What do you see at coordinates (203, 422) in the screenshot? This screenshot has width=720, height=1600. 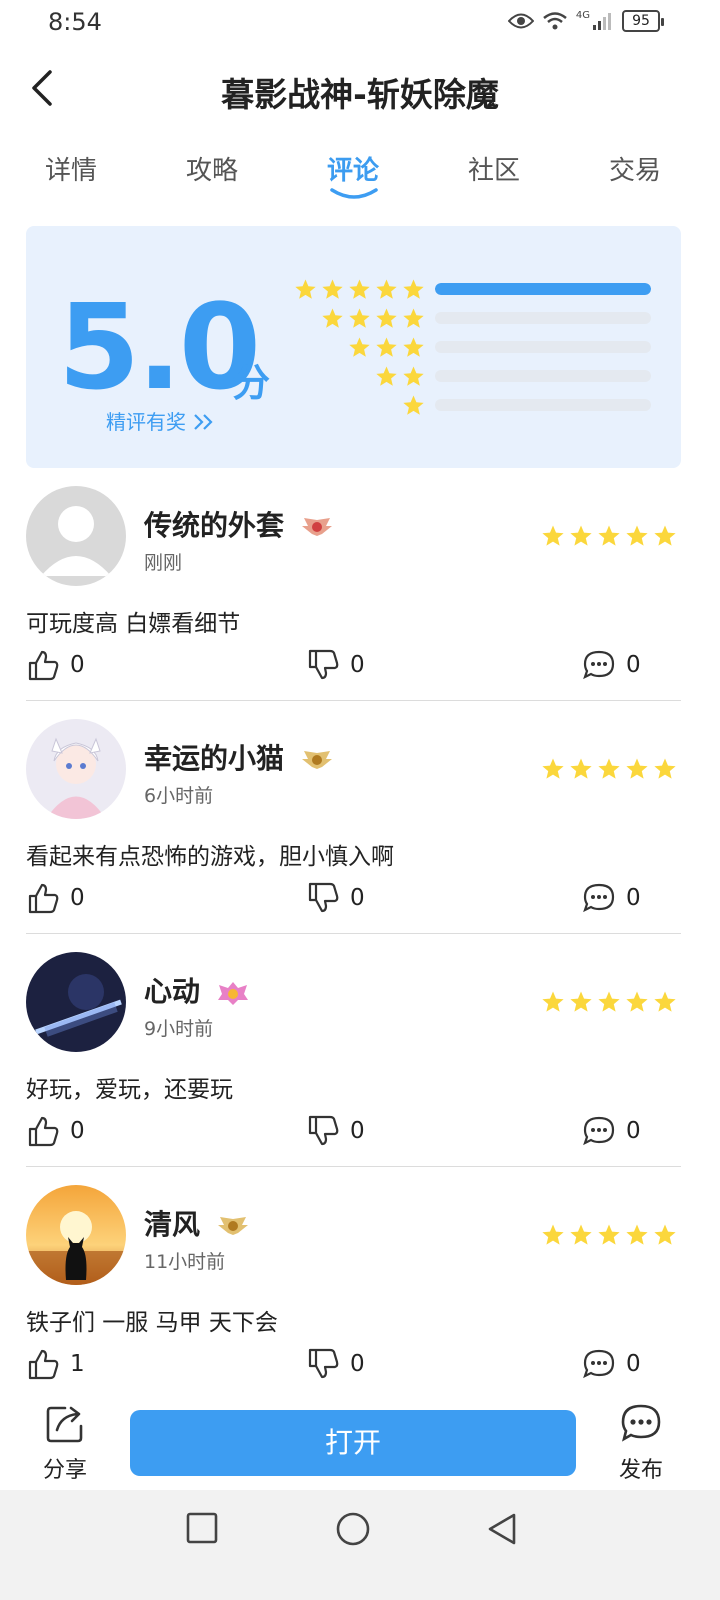 I see `double-chevron-right-icon` at bounding box center [203, 422].